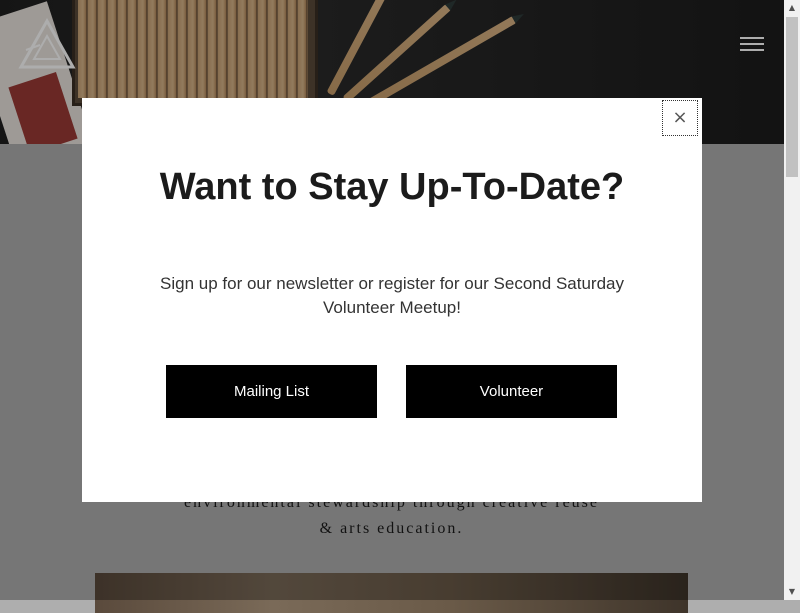  What do you see at coordinates (792, 592) in the screenshot?
I see `scroll-down-arrow-icon: ▼` at bounding box center [792, 592].